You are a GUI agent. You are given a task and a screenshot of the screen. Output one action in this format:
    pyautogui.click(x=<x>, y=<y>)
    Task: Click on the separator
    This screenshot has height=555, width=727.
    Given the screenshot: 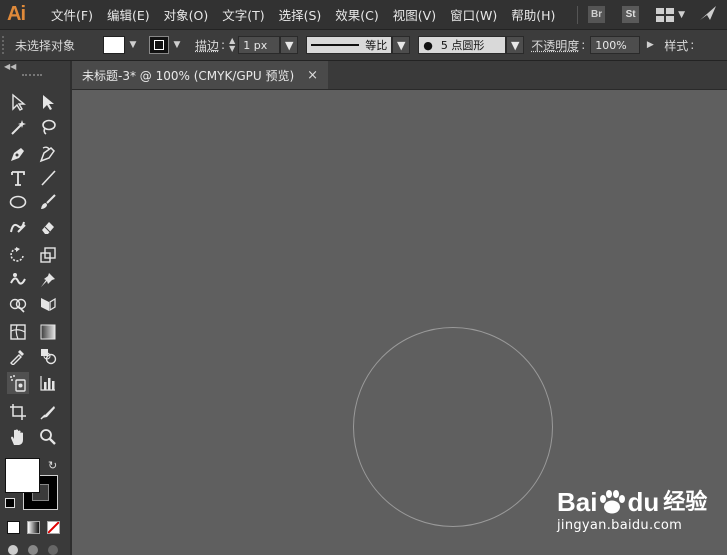 What is the action you would take?
    pyautogui.click(x=578, y=14)
    